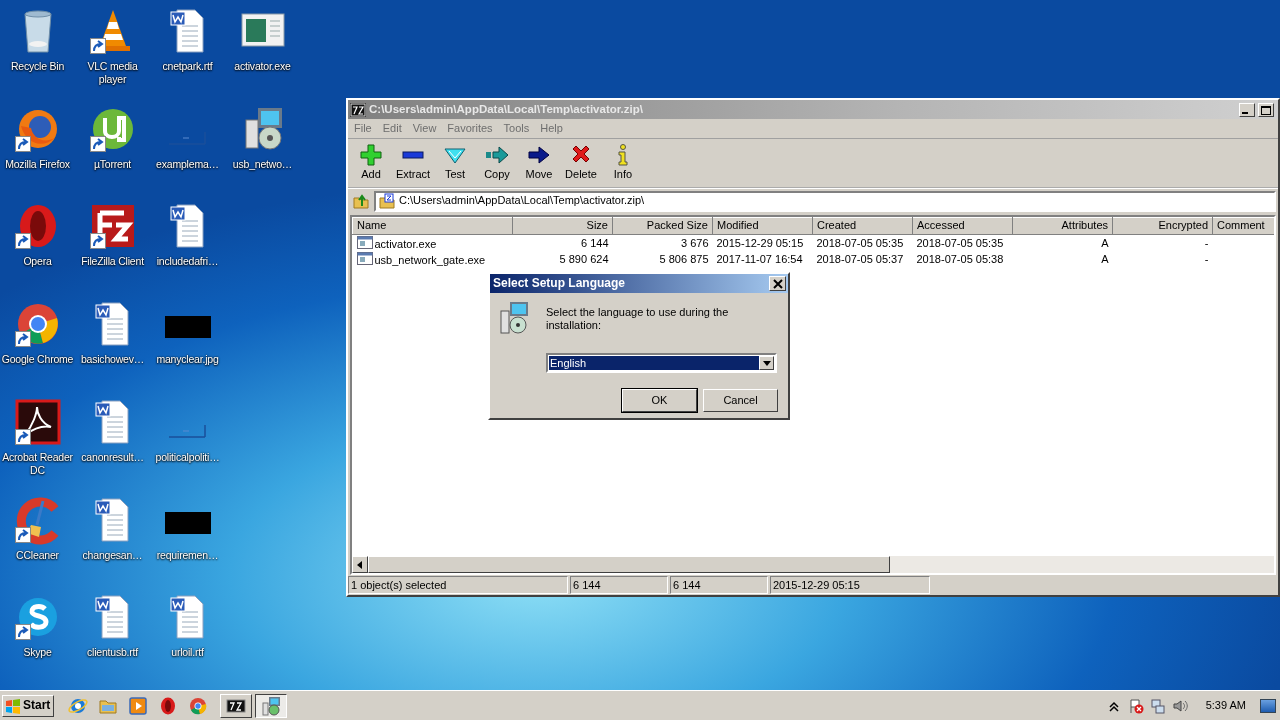 The height and width of the screenshot is (720, 1280). I want to click on start-button: Start, so click(28, 705).